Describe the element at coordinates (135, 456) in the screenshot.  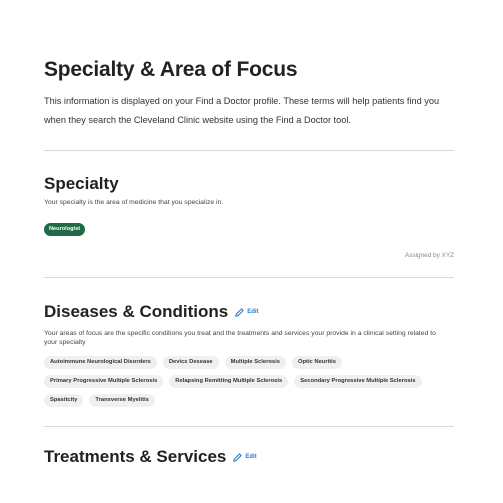
I see `treatments-title: Treatments & Services` at that location.